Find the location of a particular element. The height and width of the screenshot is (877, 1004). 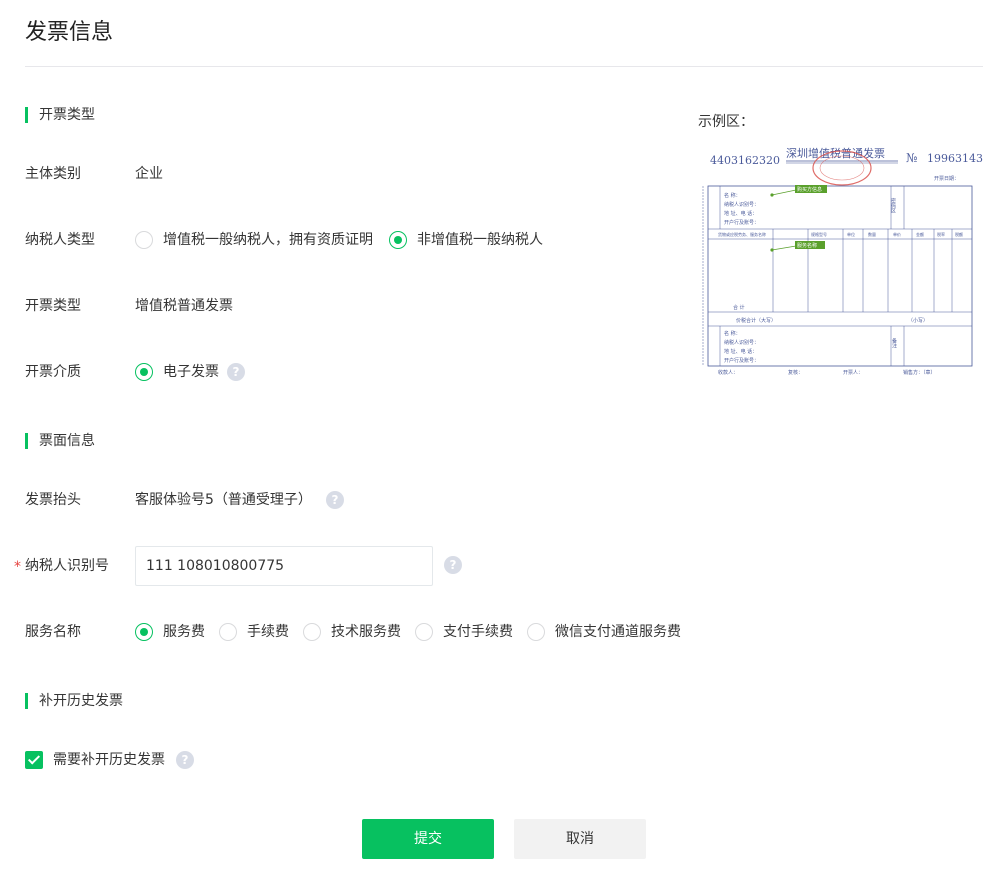

radio-tech-service-fee: 技术服务费 is located at coordinates (352, 632).